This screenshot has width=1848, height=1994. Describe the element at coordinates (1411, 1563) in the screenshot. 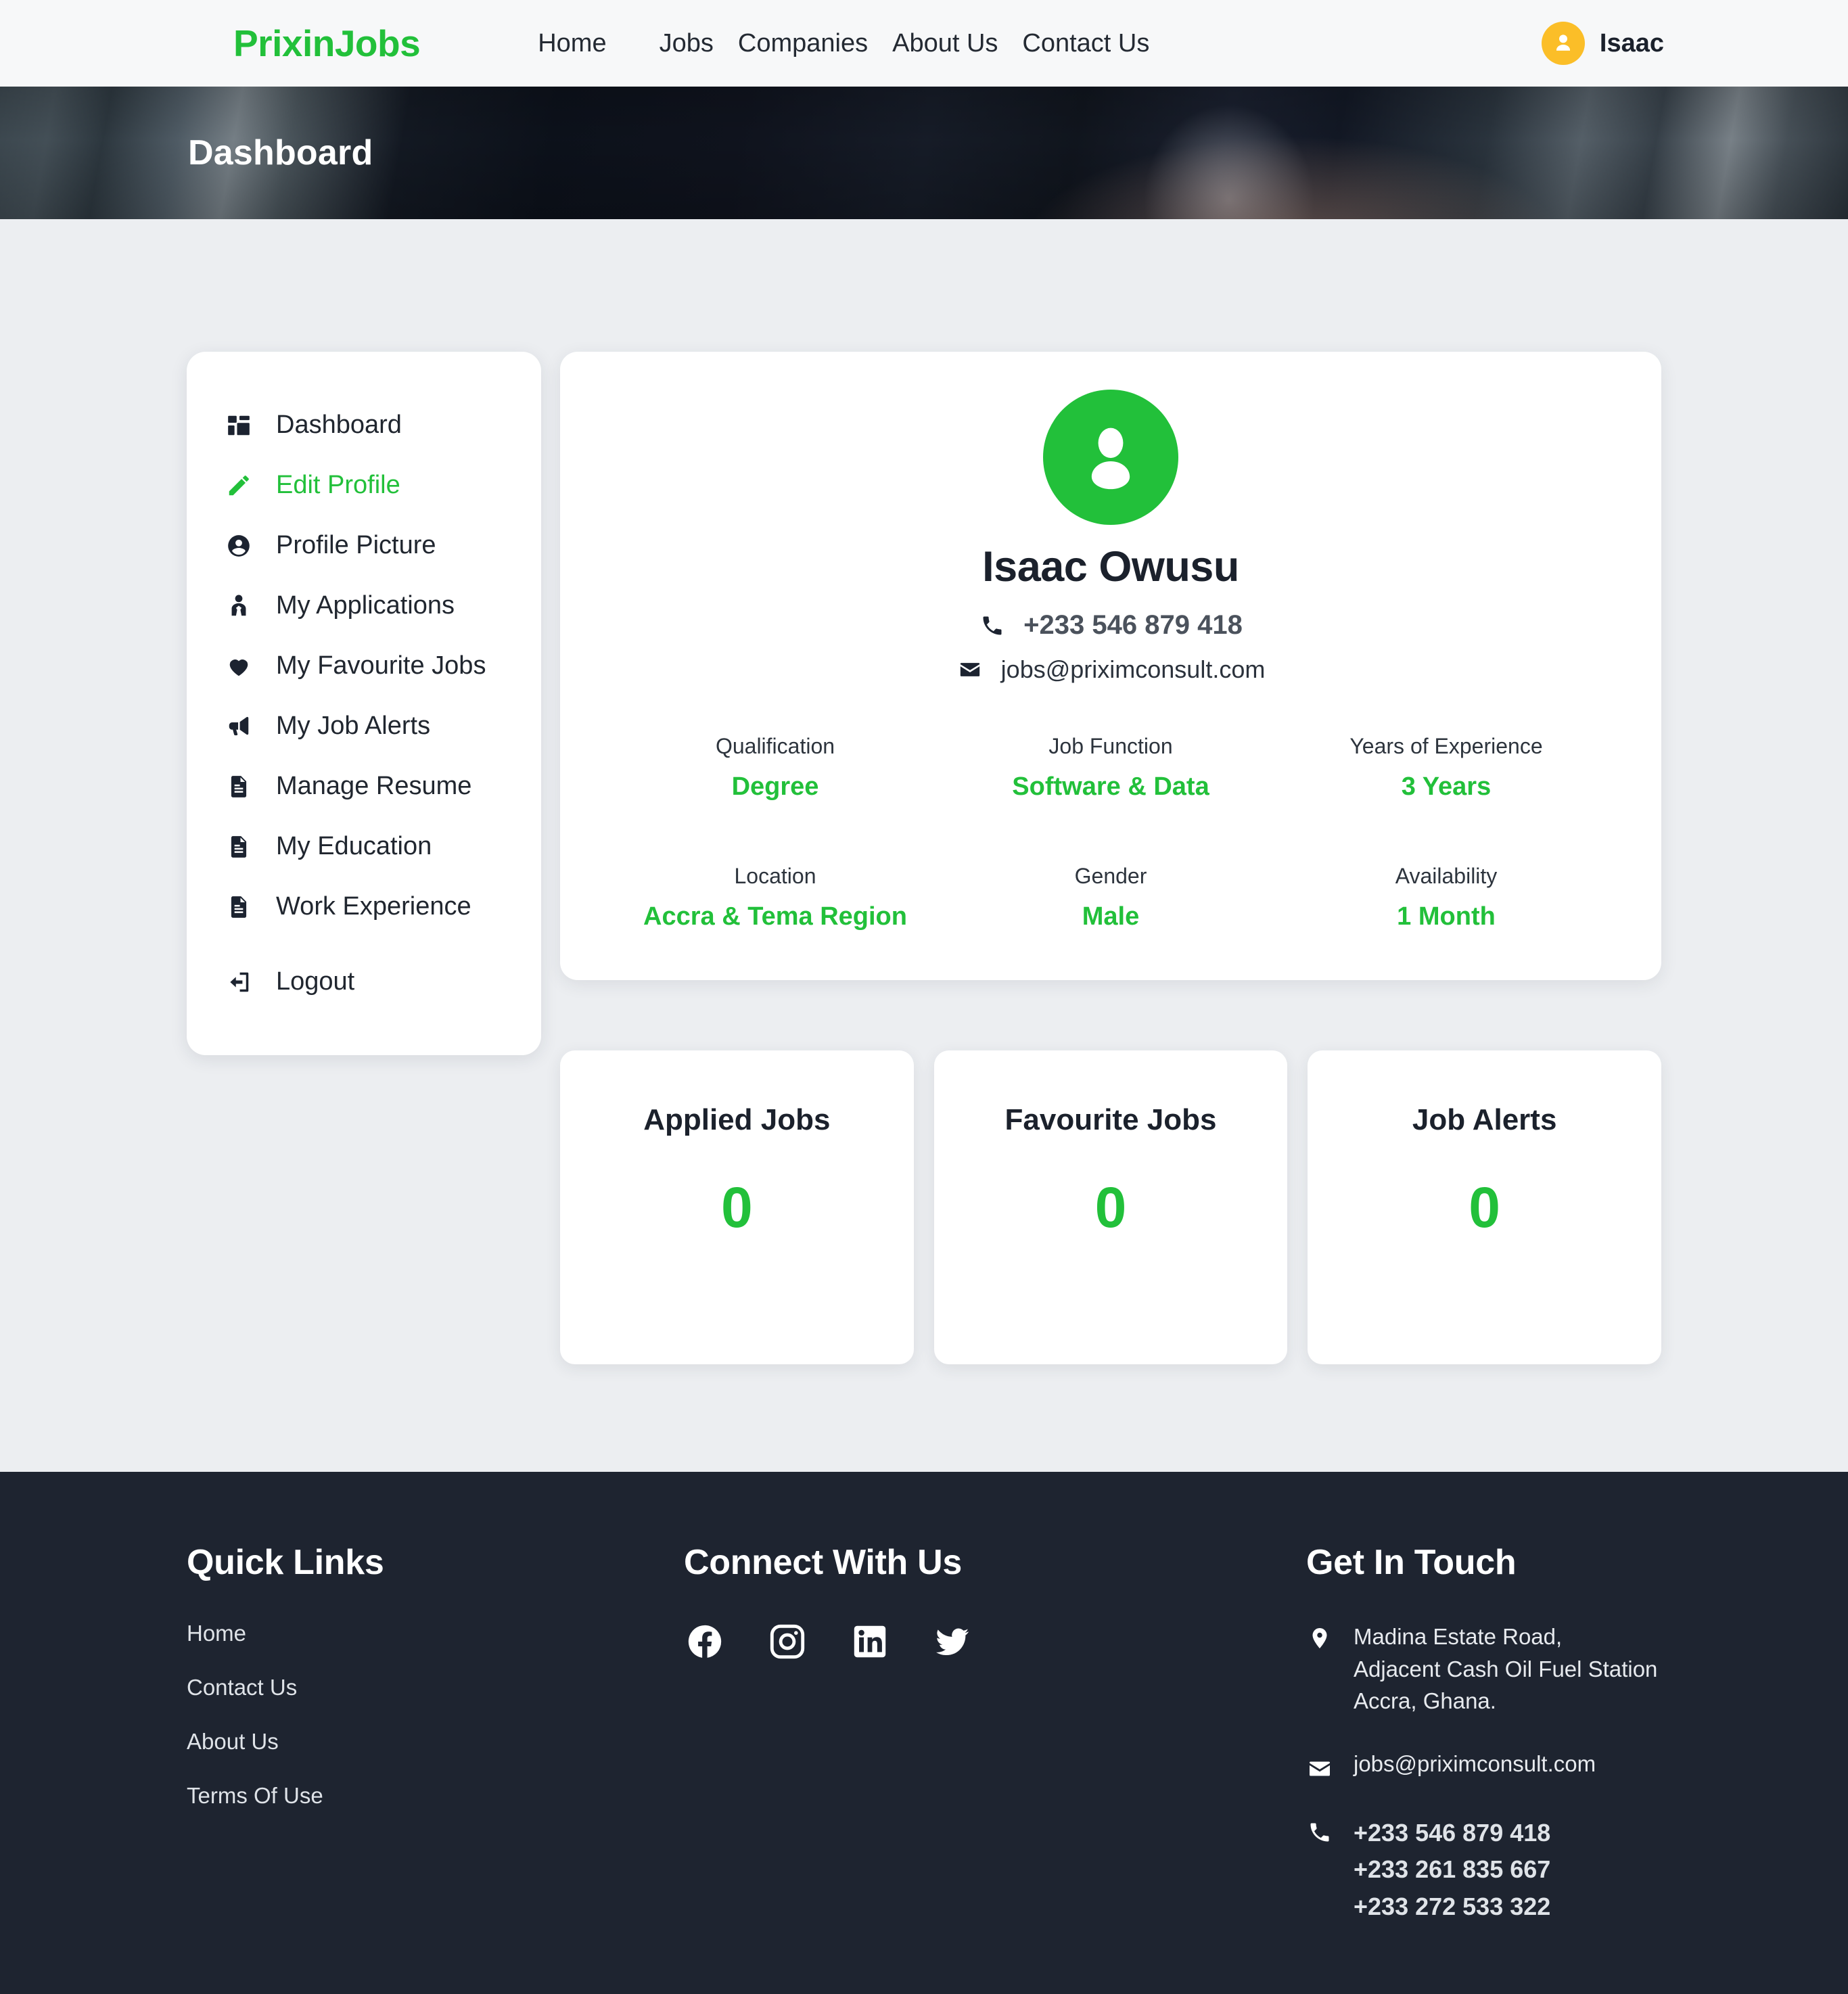

I see `footer-get-in-touch-title: Get In Touch` at that location.